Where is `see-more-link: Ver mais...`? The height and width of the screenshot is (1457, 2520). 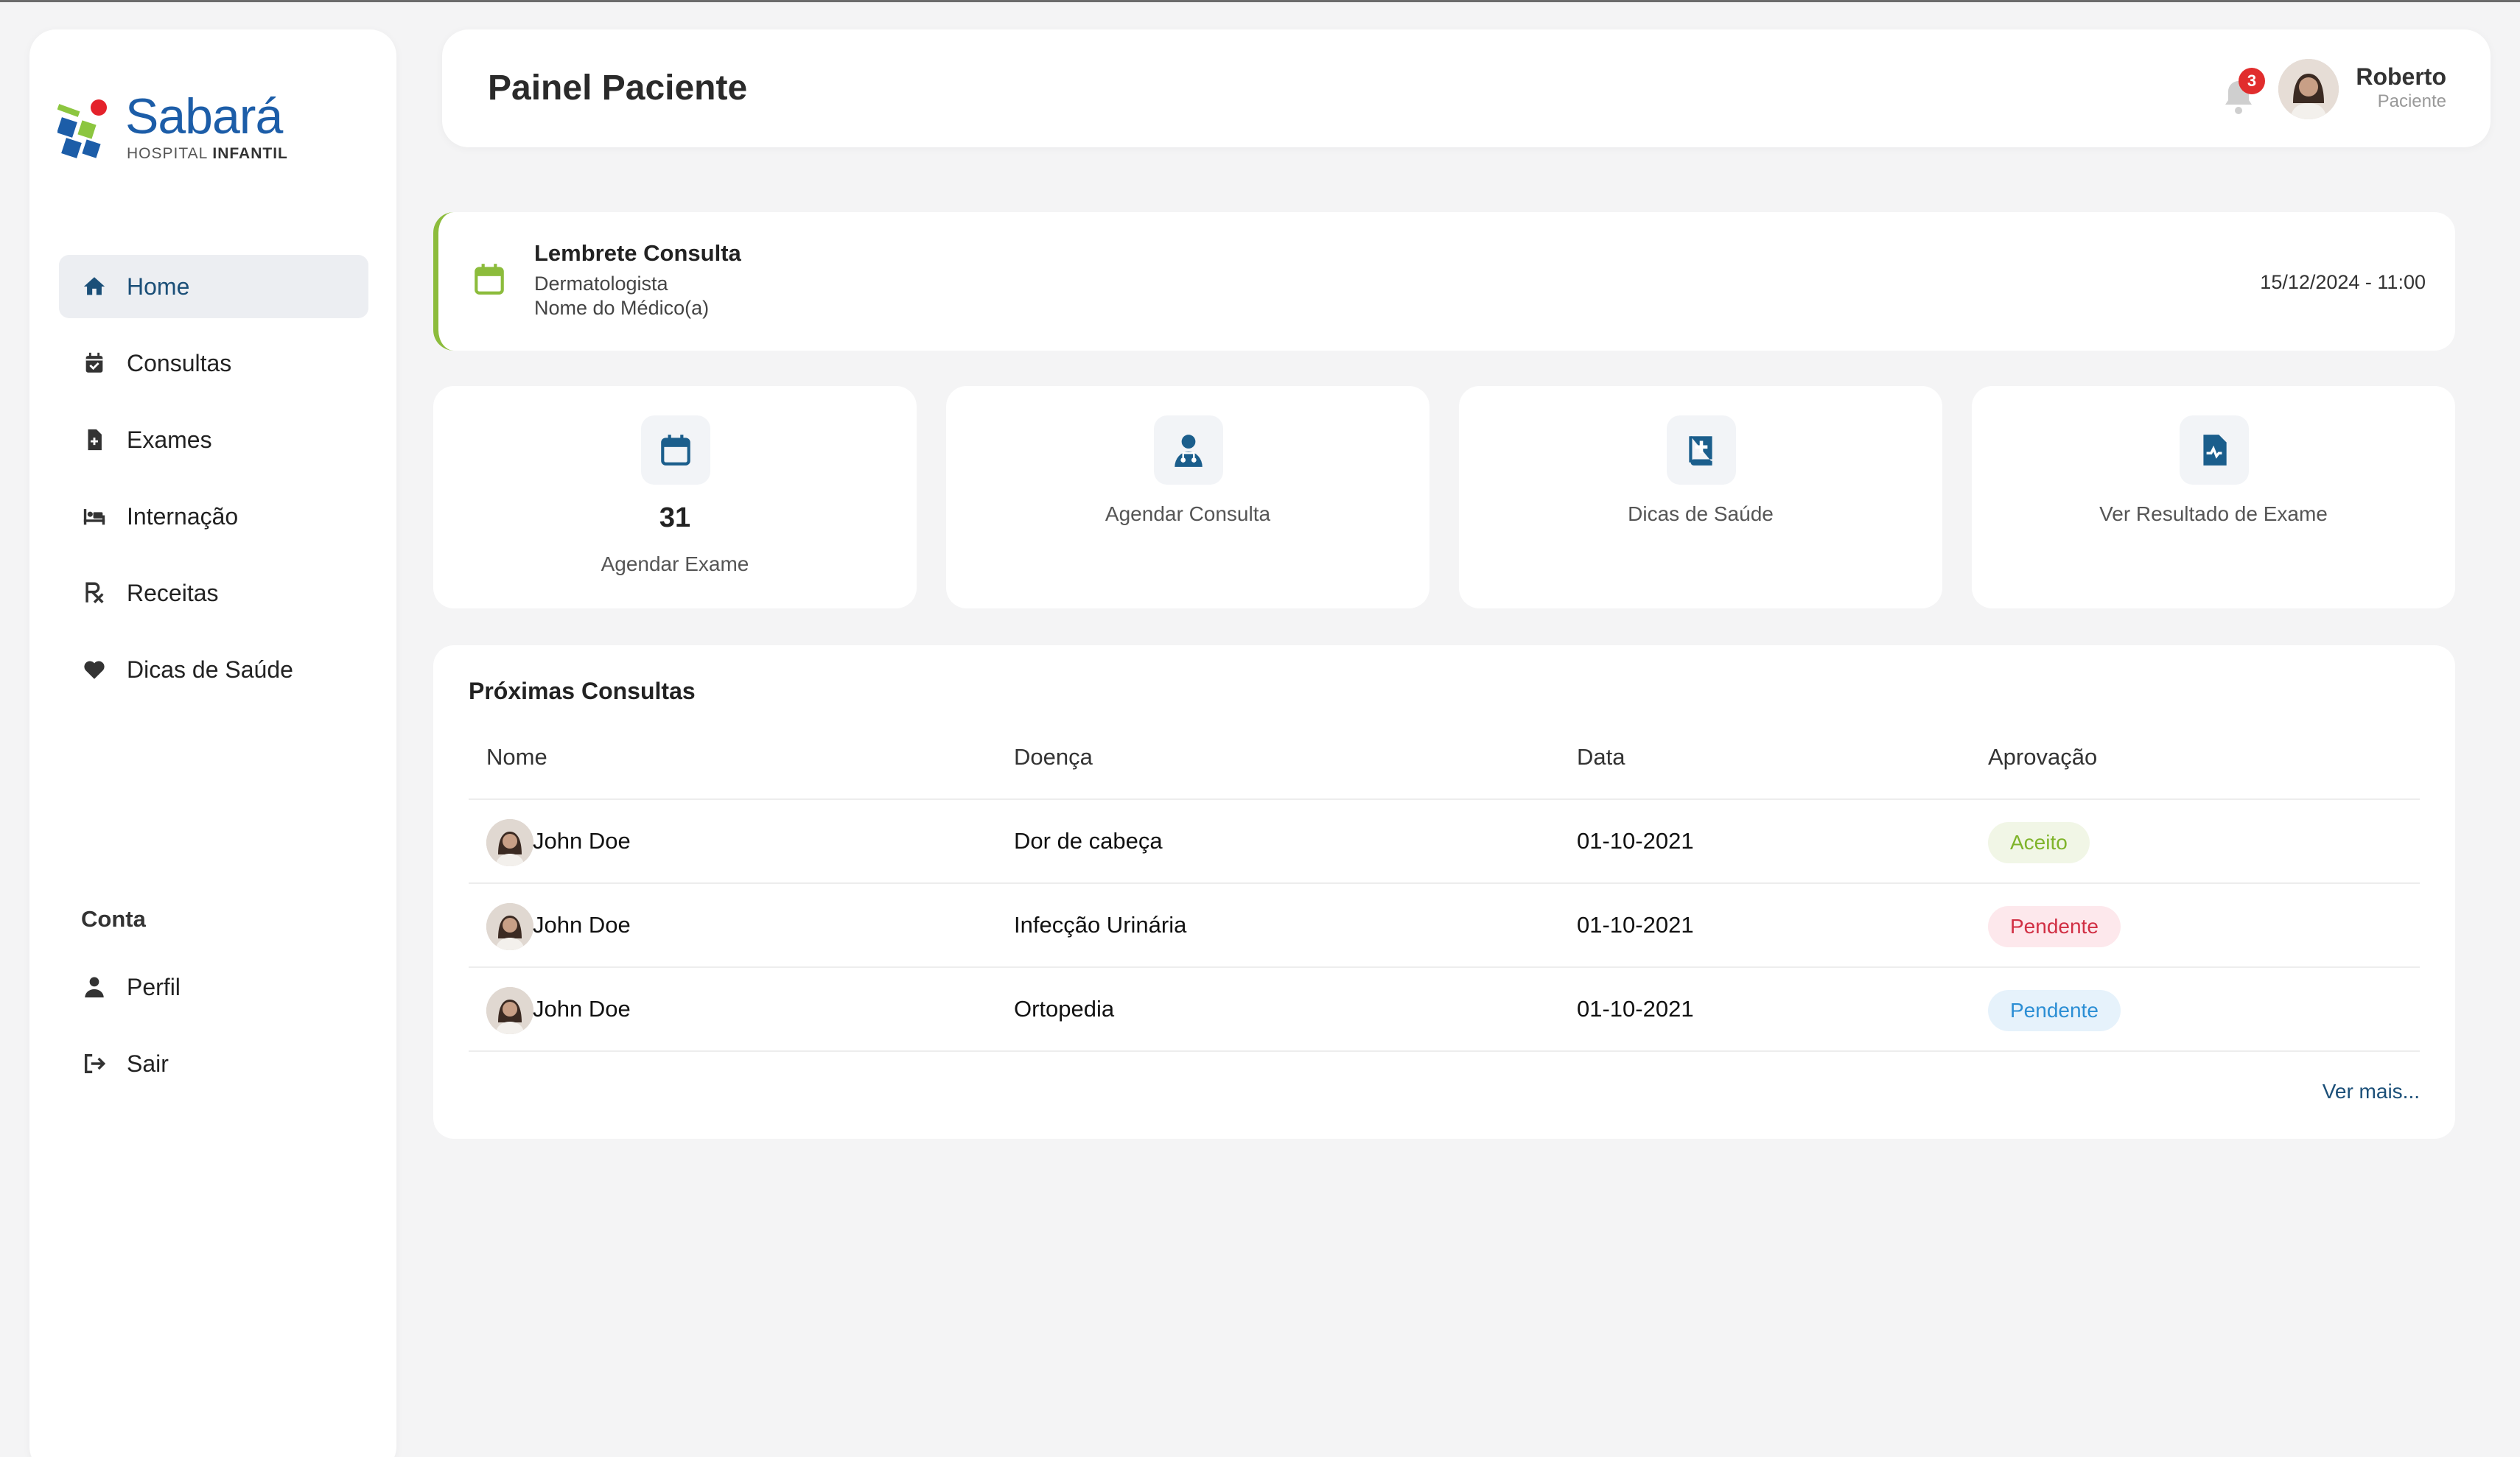 see-more-link: Ver mais... is located at coordinates (2371, 1091).